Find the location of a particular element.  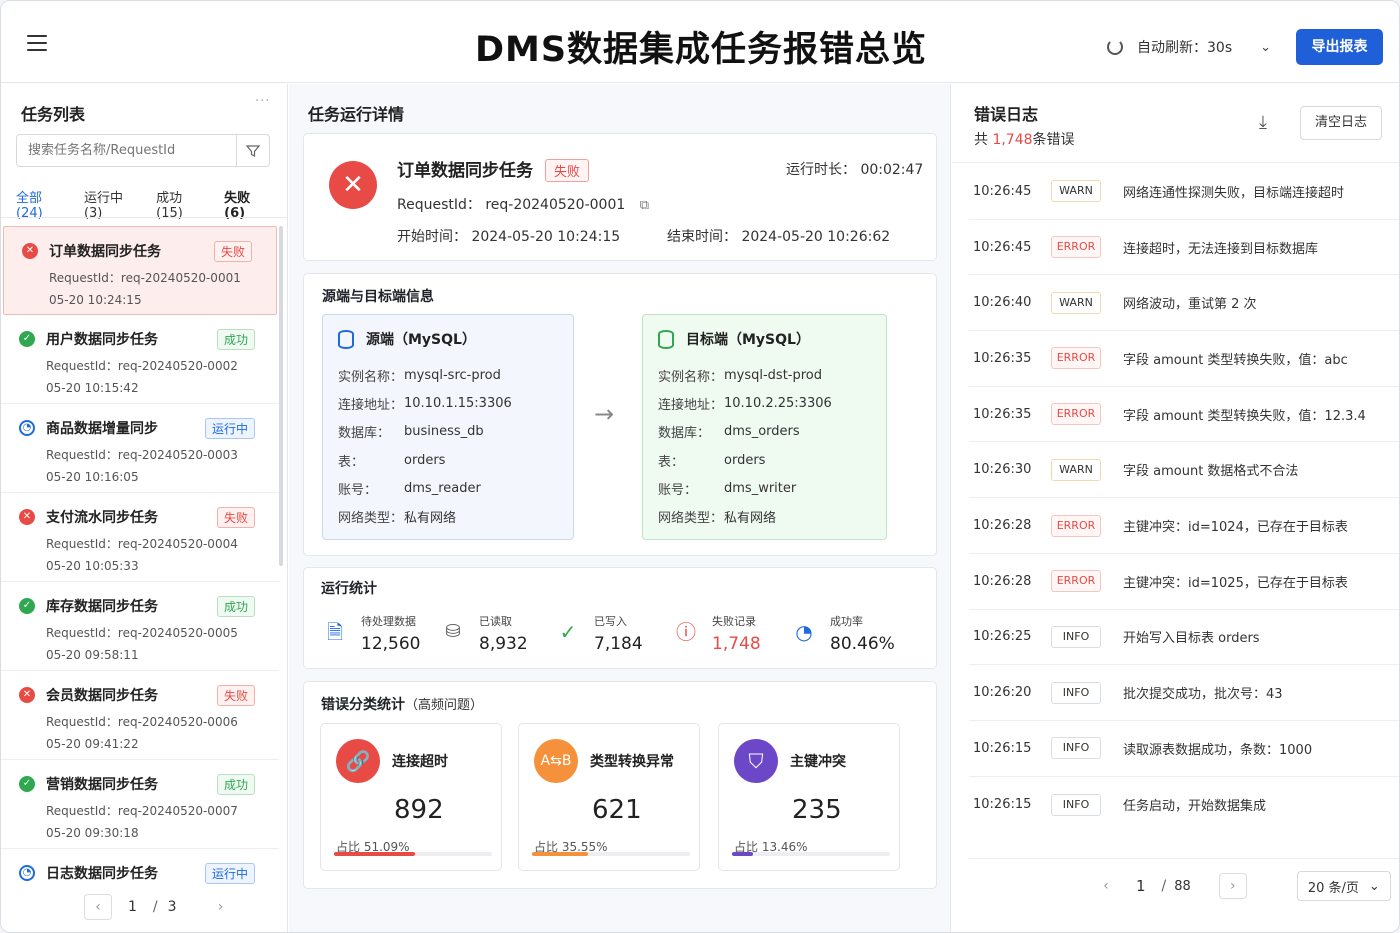

log-row: 10:26:30 WARN 字段 amount 数据格式不合法 is located at coordinates (1184, 471).